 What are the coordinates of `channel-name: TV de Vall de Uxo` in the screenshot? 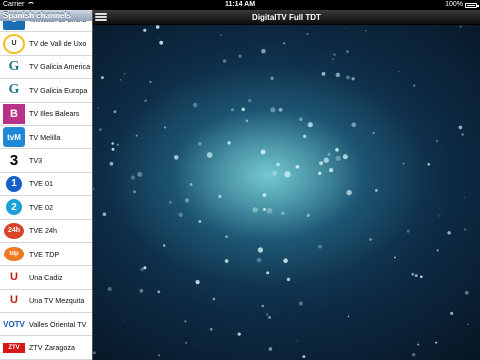 It's located at (58, 44).